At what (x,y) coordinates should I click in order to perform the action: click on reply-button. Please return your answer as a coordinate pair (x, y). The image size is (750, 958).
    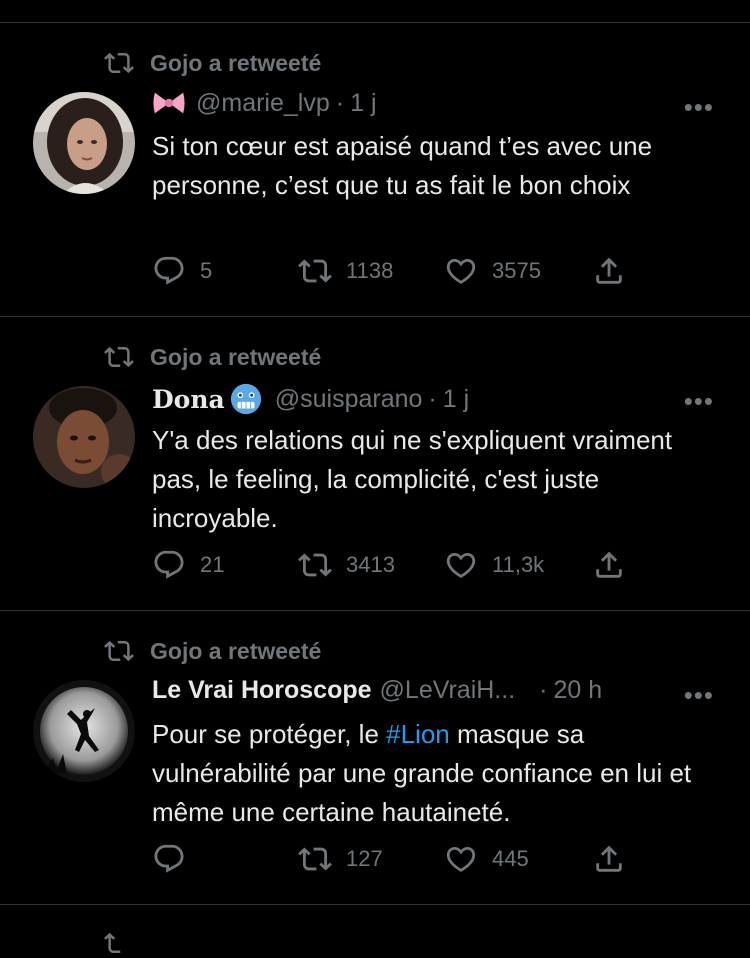
    Looking at the image, I should click on (176, 859).